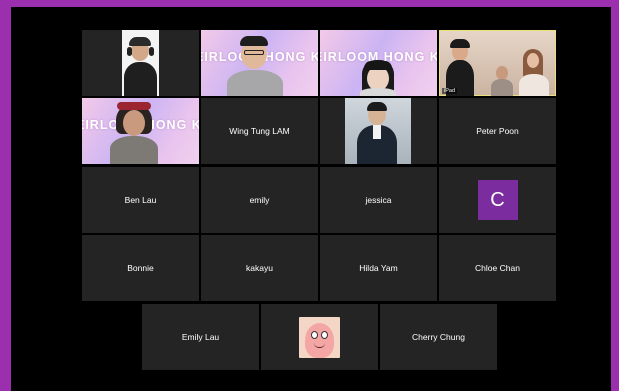 Image resolution: width=619 pixels, height=391 pixels. I want to click on participant-tile: iPad, so click(497, 63).